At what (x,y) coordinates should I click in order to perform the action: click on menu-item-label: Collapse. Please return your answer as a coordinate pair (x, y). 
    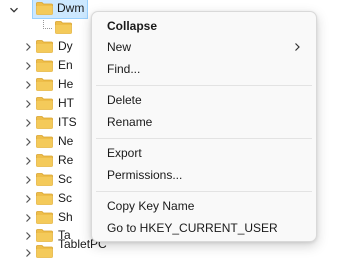
    Looking at the image, I should click on (132, 26).